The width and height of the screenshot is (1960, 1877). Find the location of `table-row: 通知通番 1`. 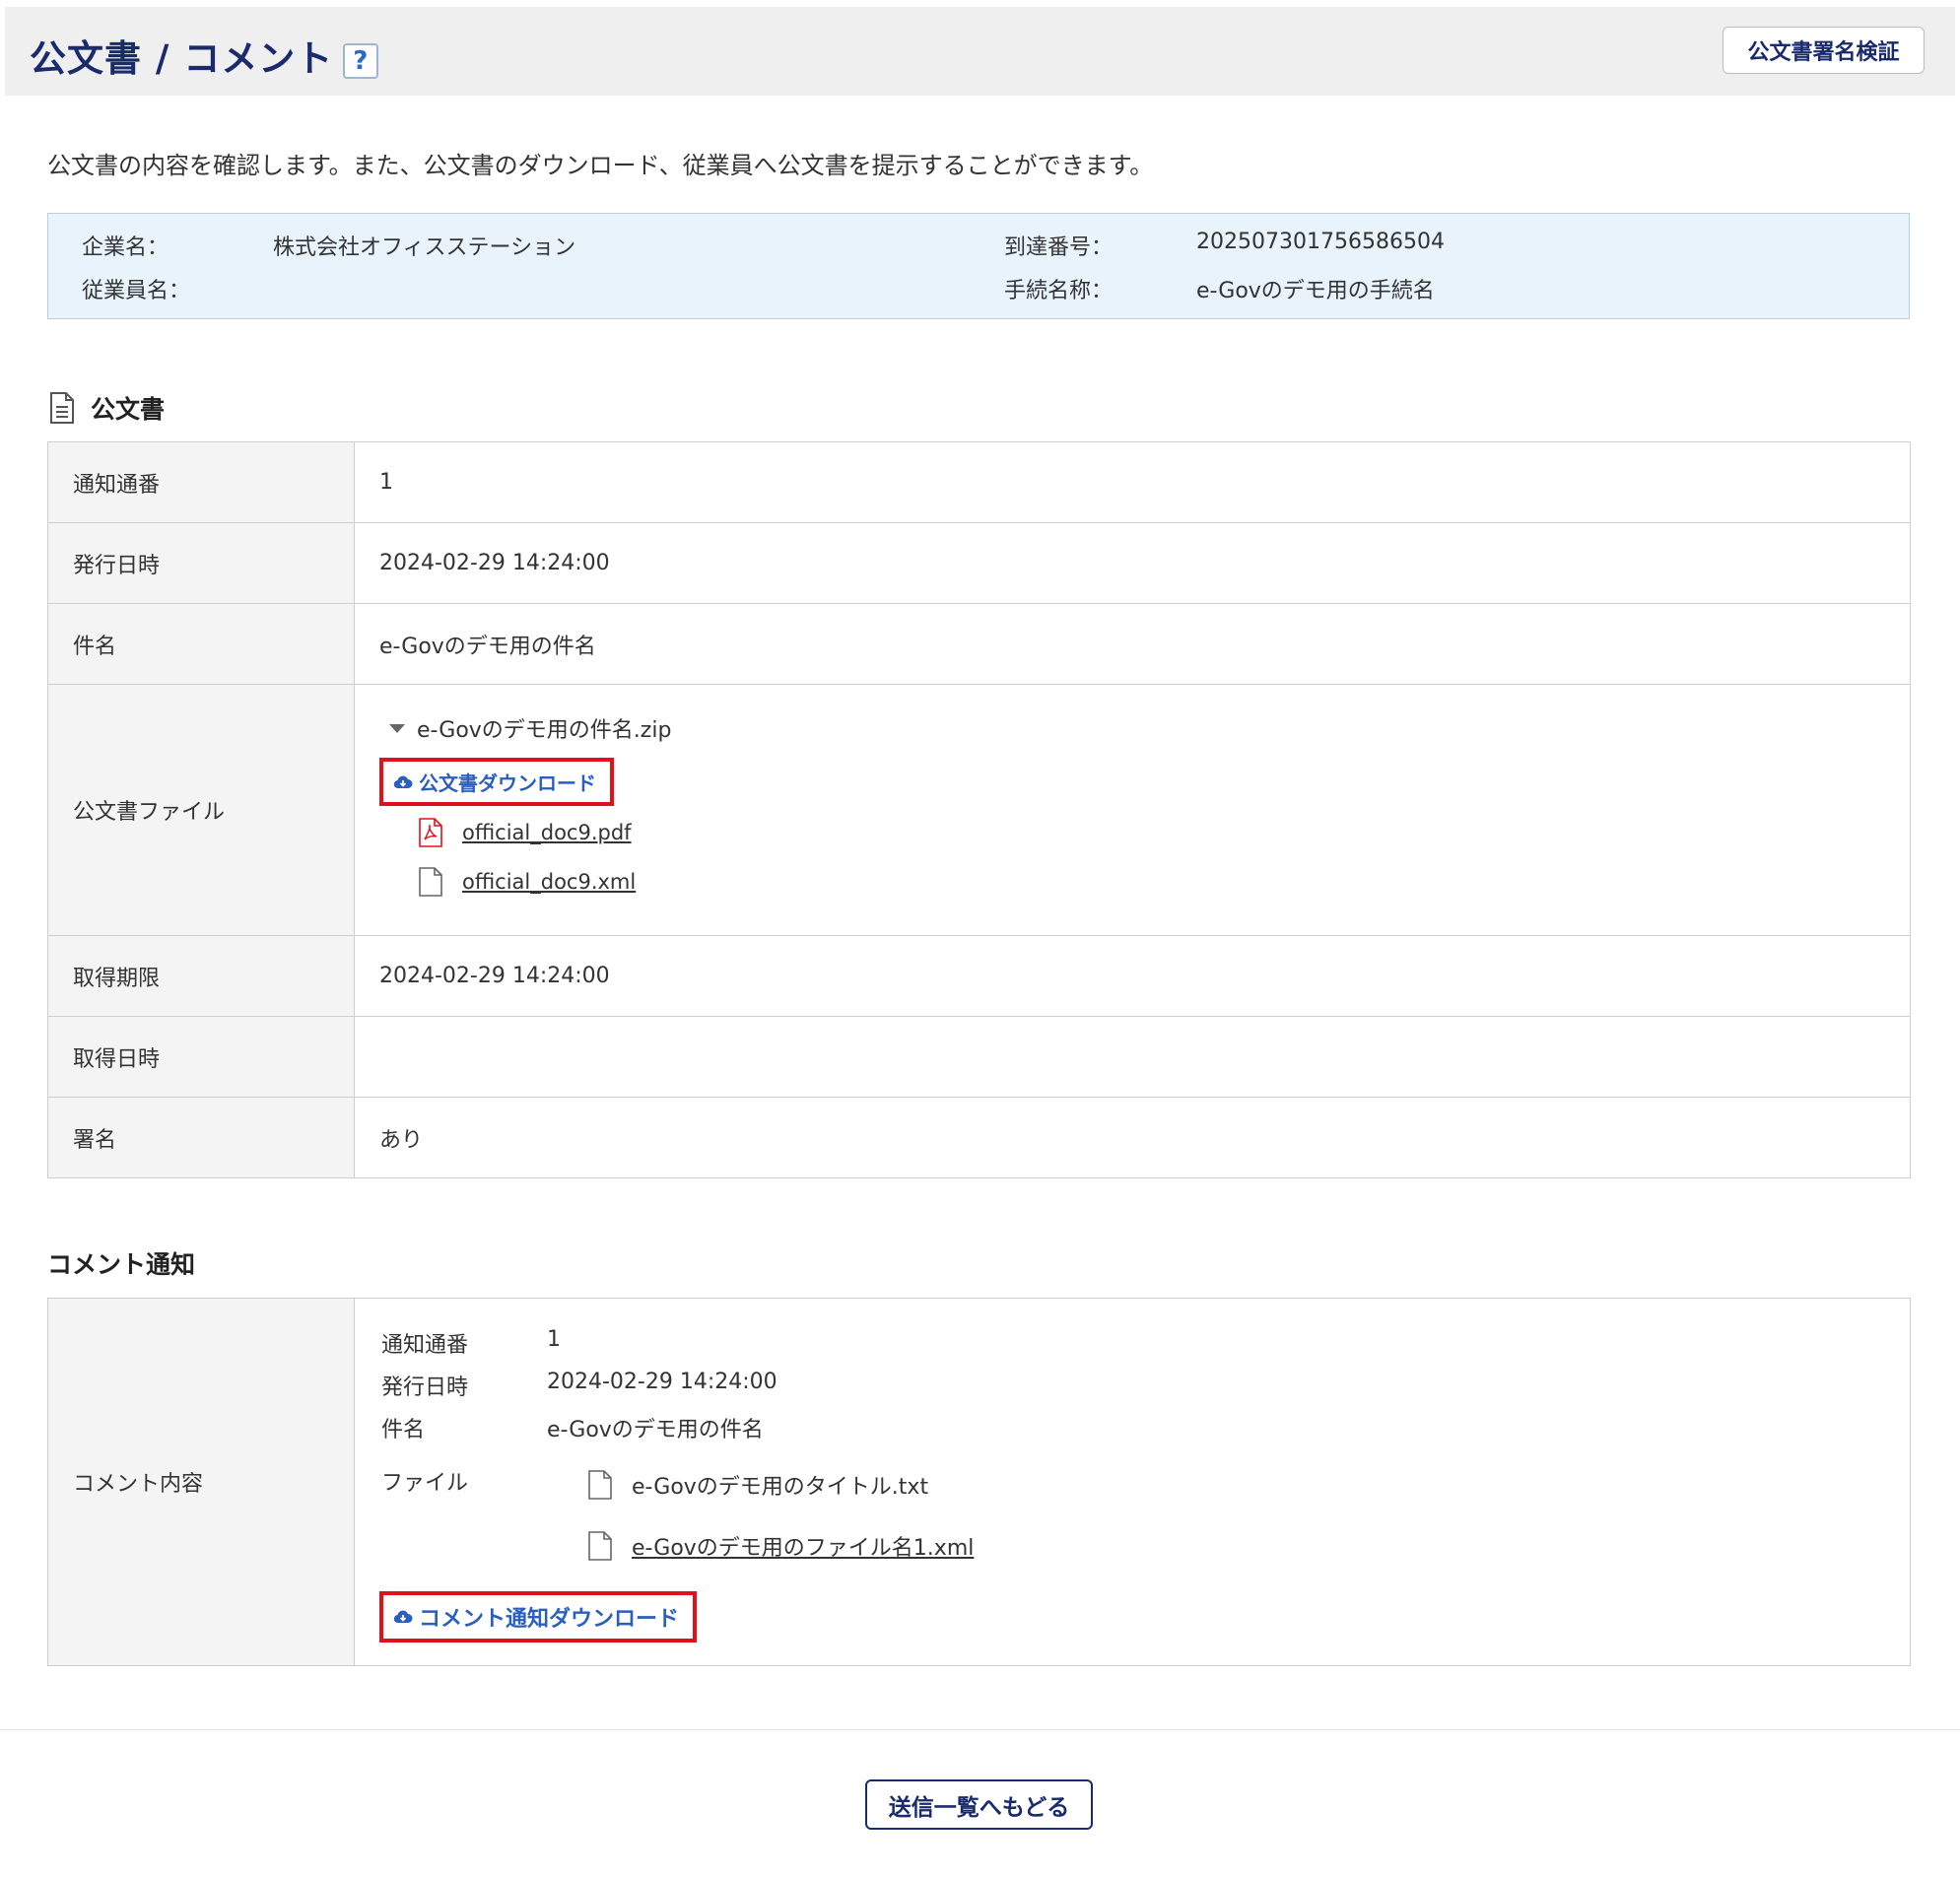

table-row: 通知通番 1 is located at coordinates (979, 482).